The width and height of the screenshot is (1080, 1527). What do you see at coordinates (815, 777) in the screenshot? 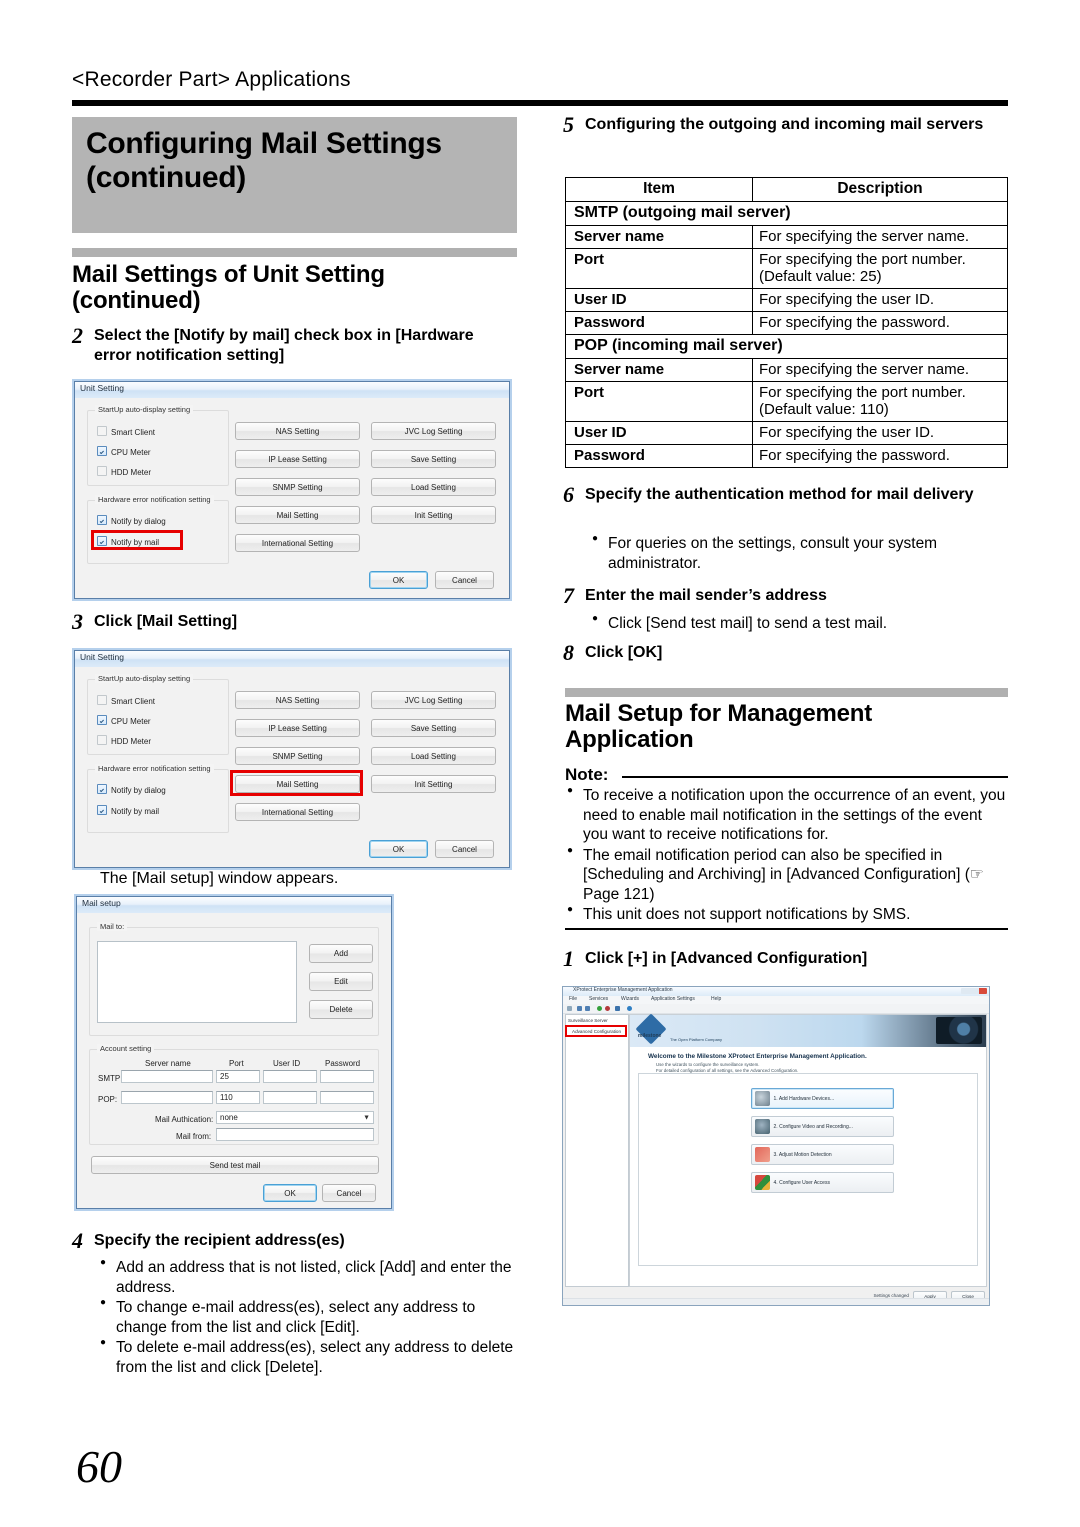
I see `note-rule` at bounding box center [815, 777].